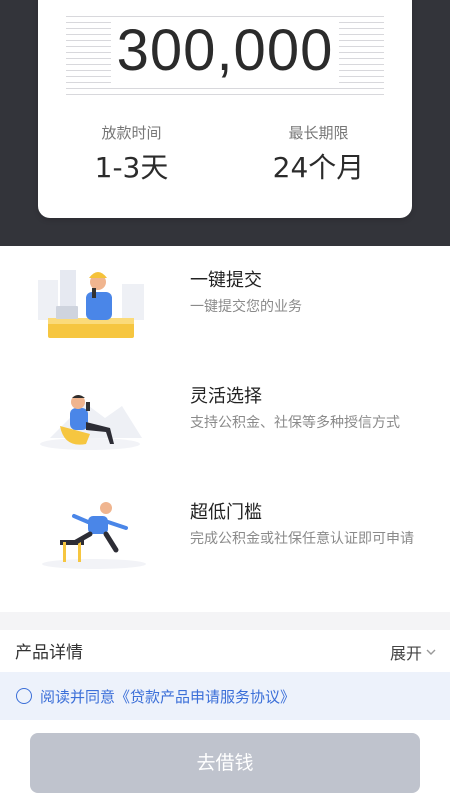 The image size is (450, 800). I want to click on person-hurdling-illustration, so click(90, 544).